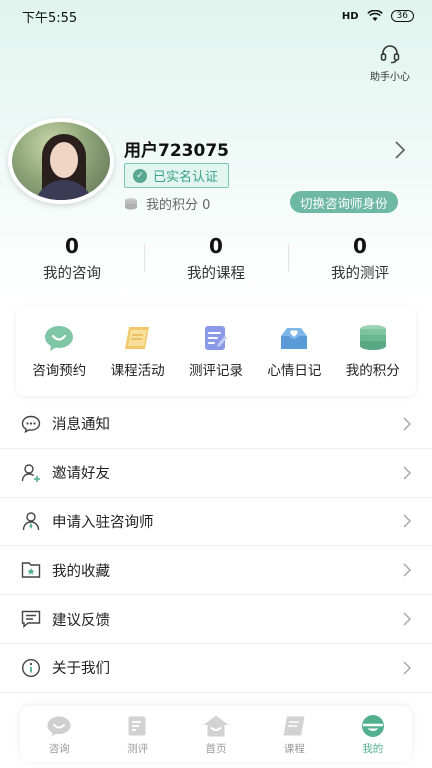 This screenshot has height=768, width=432. Describe the element at coordinates (215, 371) in the screenshot. I see `quick-action-label: 测评记录` at that location.